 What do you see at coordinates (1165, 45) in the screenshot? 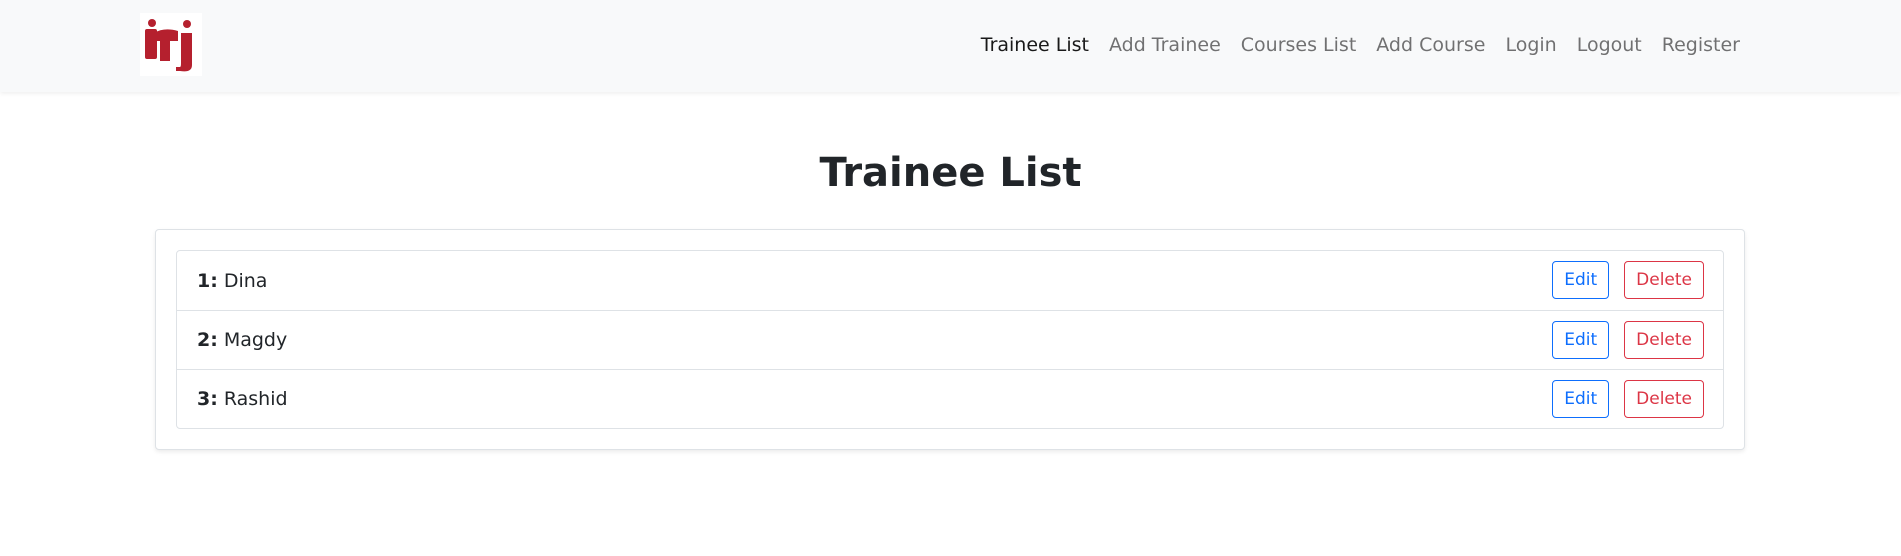
I see `nav-link-add-trainee: Add Trainee` at bounding box center [1165, 45].